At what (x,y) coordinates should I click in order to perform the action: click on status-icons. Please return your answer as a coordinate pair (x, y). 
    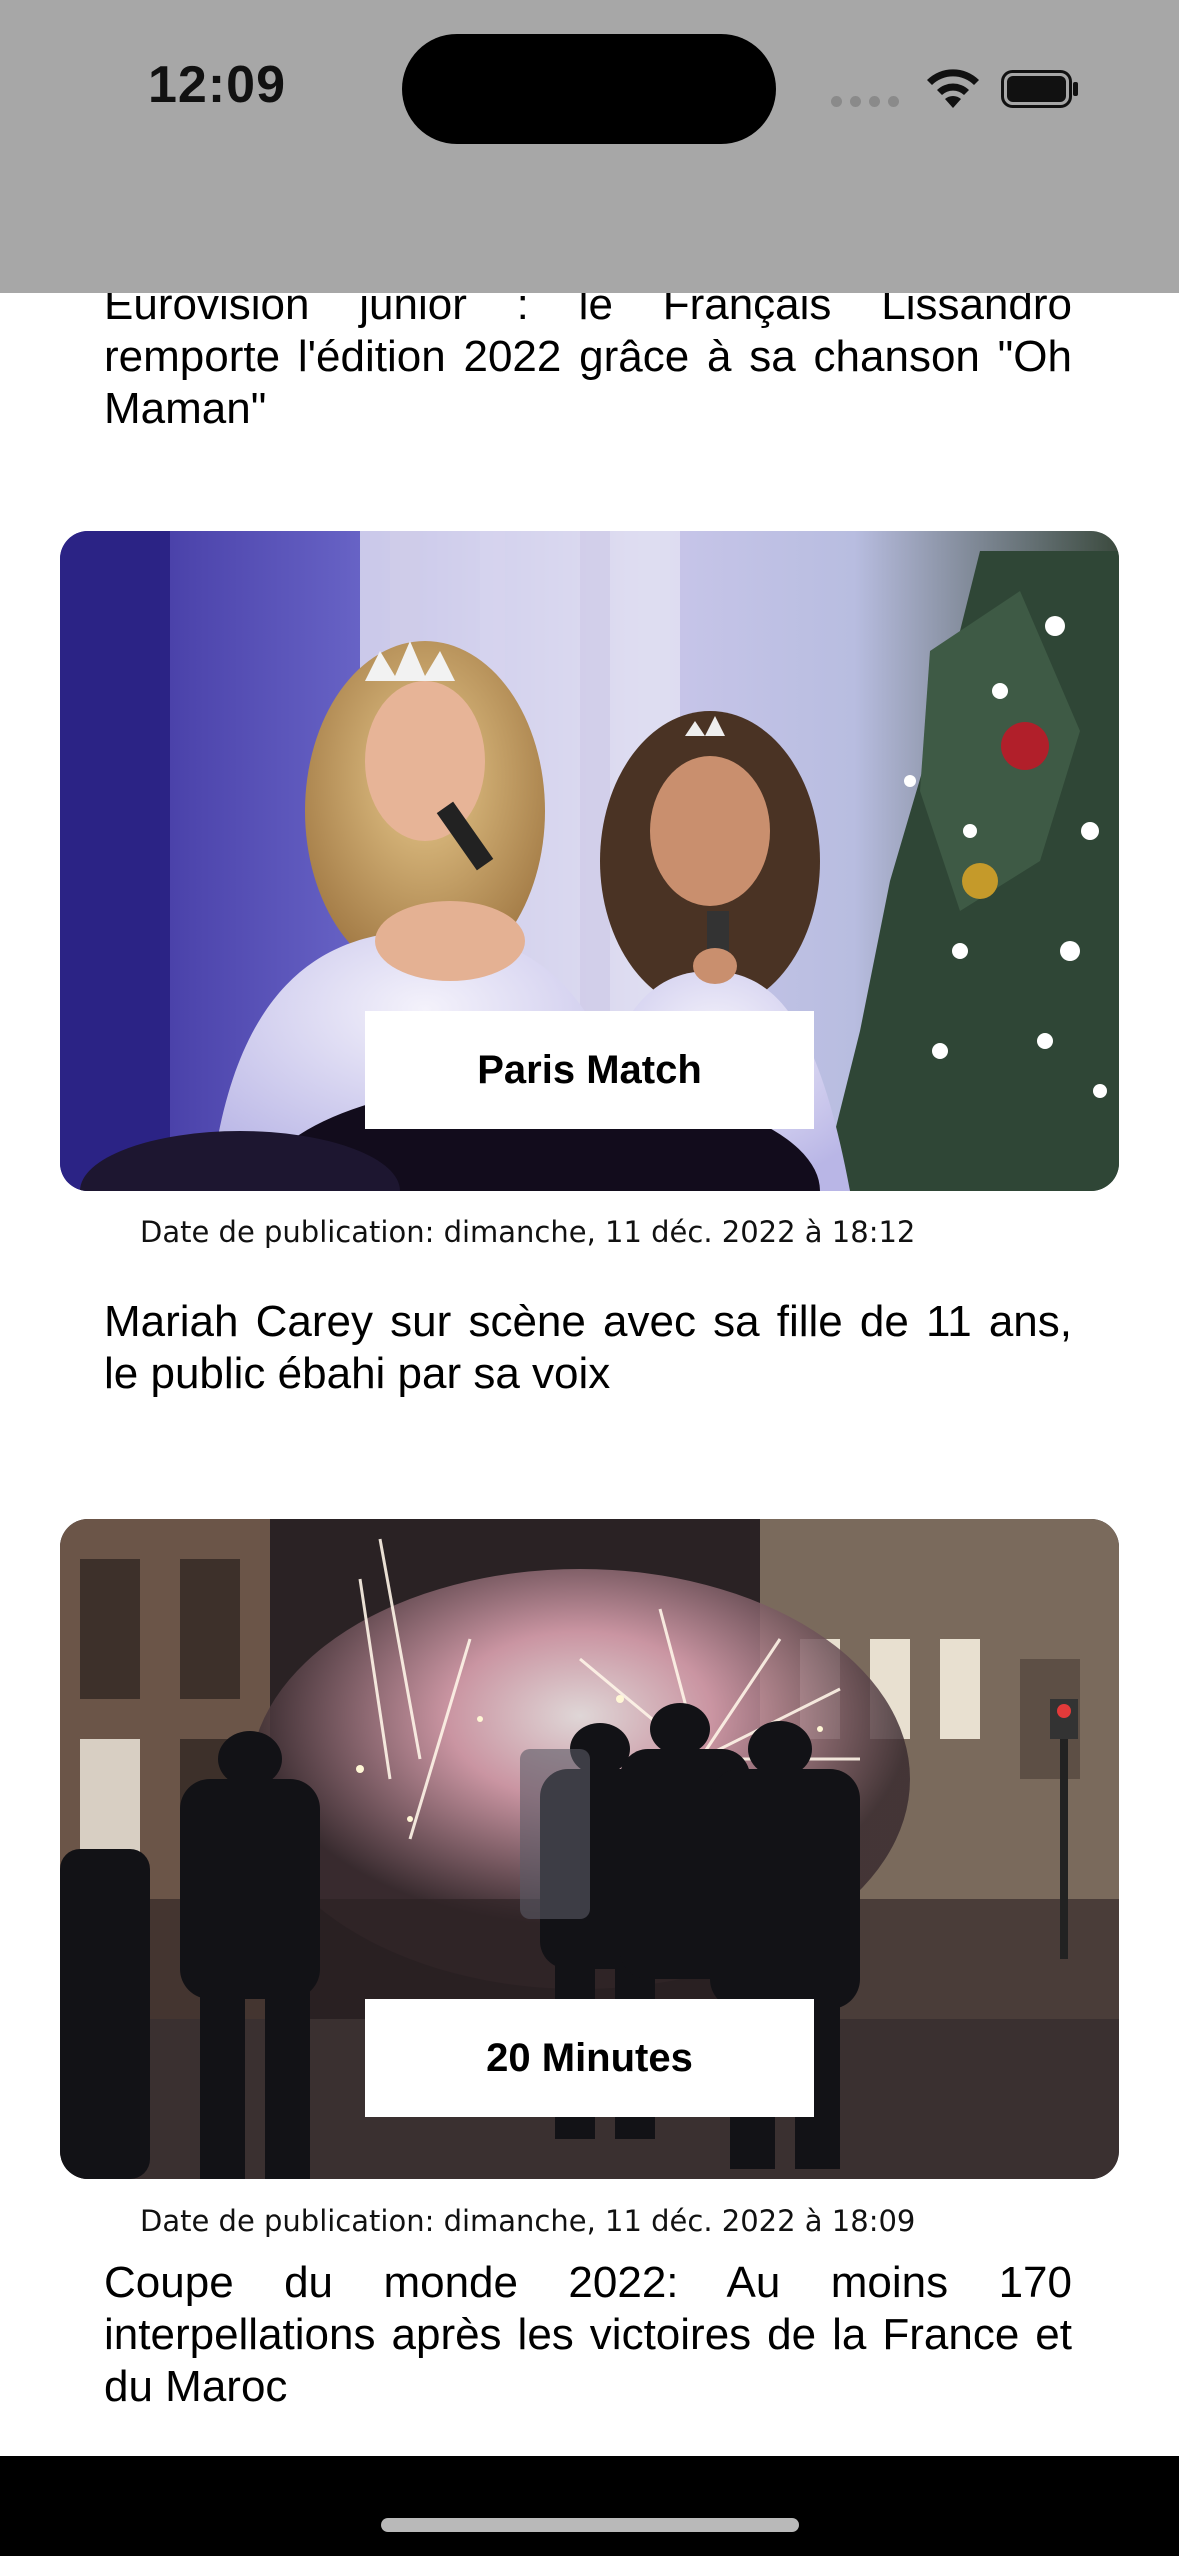
    Looking at the image, I should click on (956, 88).